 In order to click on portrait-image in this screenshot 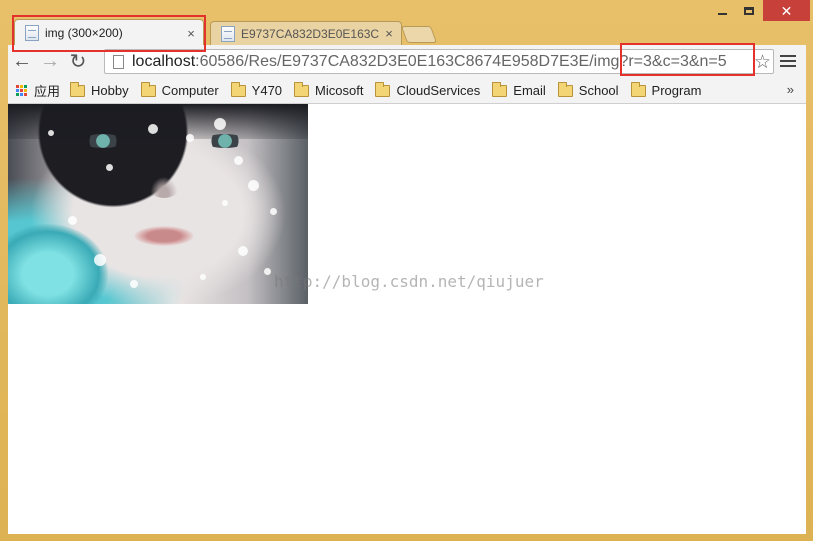, I will do `click(158, 204)`.